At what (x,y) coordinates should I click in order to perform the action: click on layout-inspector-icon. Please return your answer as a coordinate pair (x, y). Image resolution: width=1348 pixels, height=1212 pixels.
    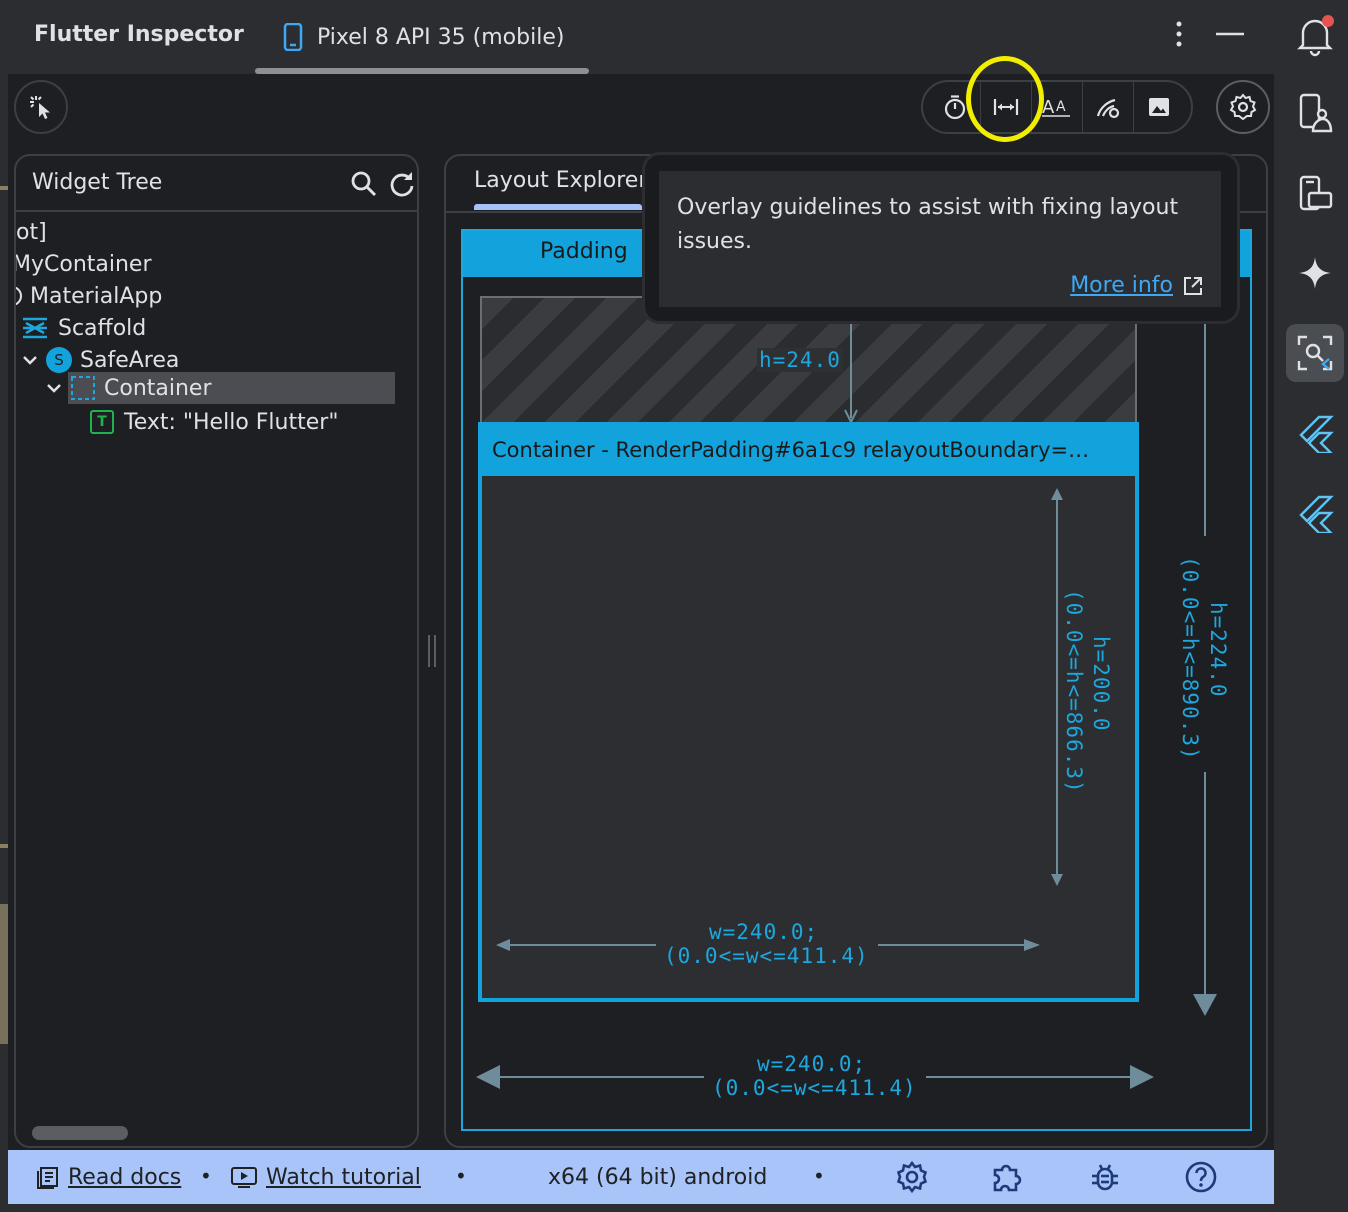
    Looking at the image, I should click on (1315, 353).